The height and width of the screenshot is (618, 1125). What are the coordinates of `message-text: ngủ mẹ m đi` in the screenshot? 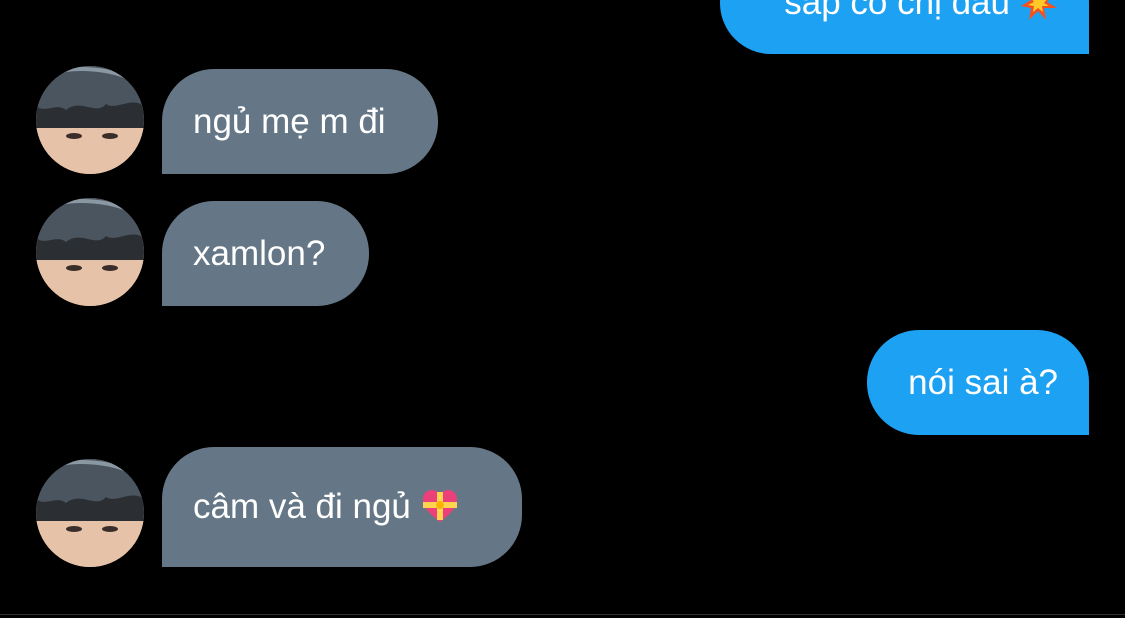 It's located at (289, 121).